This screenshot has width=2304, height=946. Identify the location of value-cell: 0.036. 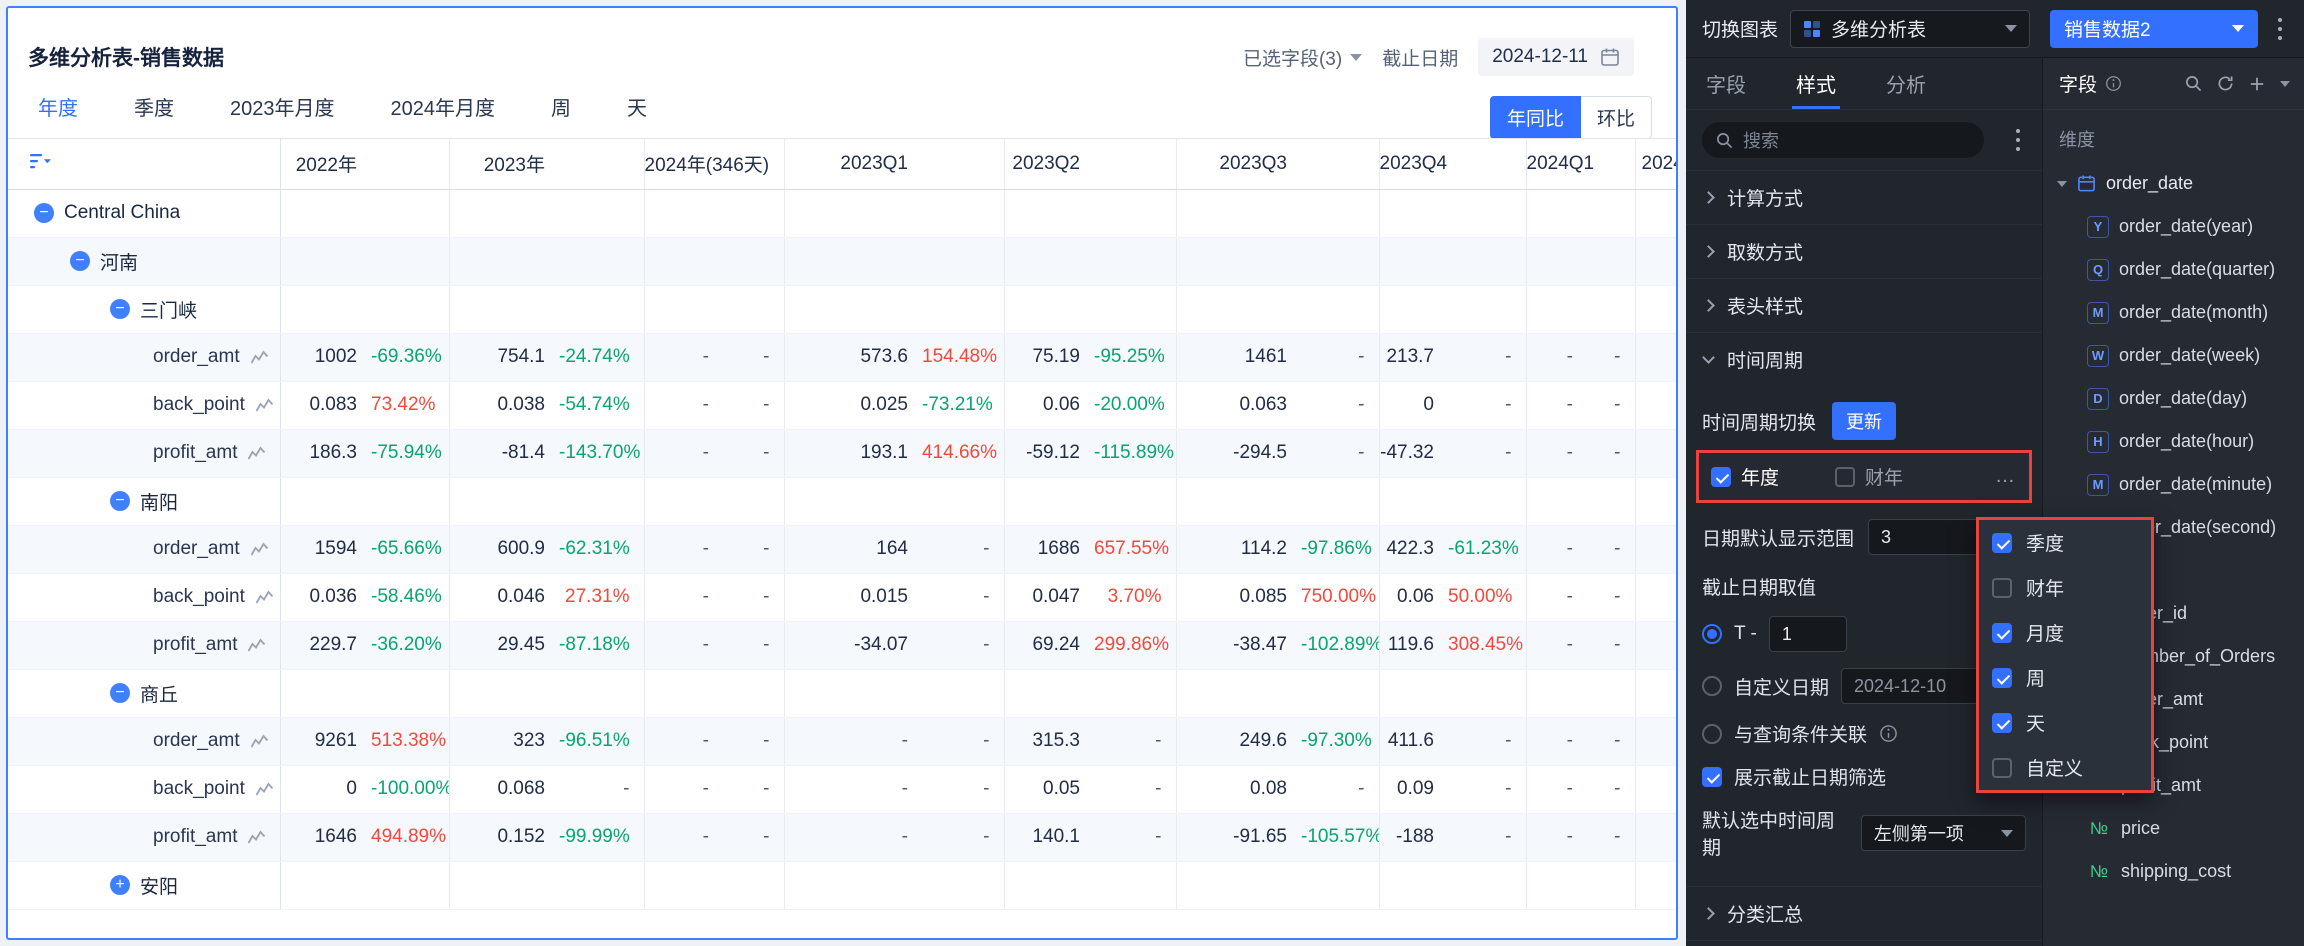
(325, 597).